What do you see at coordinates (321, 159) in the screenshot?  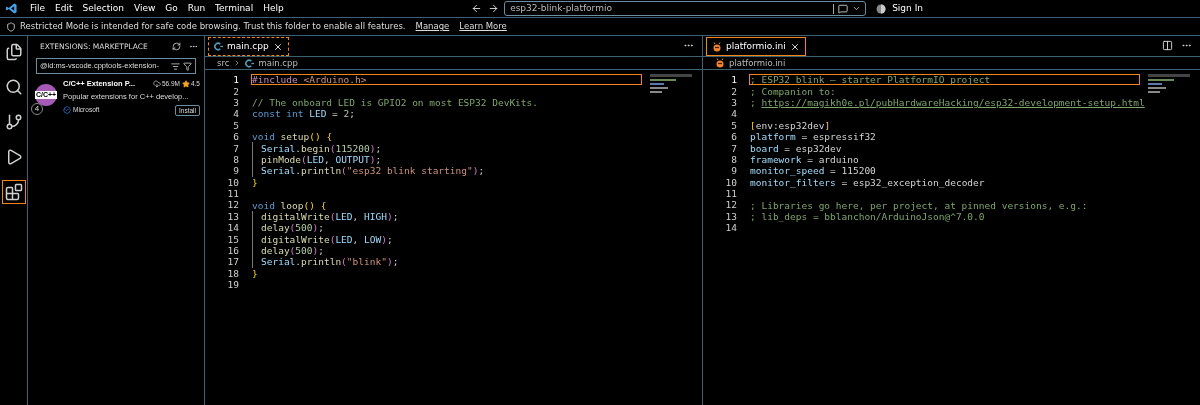 I see `code-line: pinMode(LED, OUTPUT);` at bounding box center [321, 159].